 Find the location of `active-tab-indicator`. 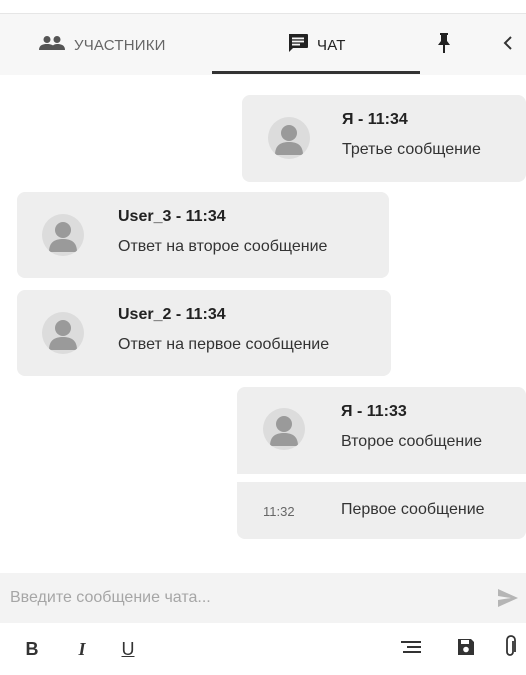

active-tab-indicator is located at coordinates (316, 72).